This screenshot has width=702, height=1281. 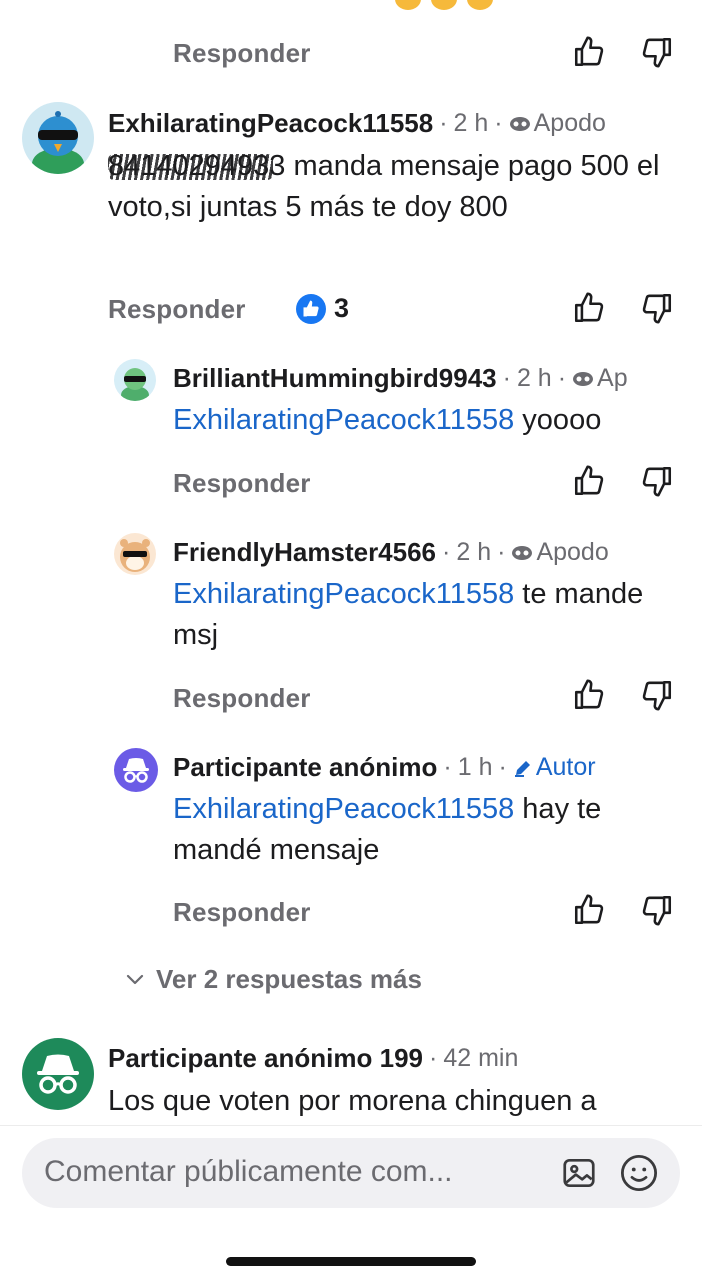 What do you see at coordinates (475, 767) in the screenshot?
I see `timestamp: 1 h` at bounding box center [475, 767].